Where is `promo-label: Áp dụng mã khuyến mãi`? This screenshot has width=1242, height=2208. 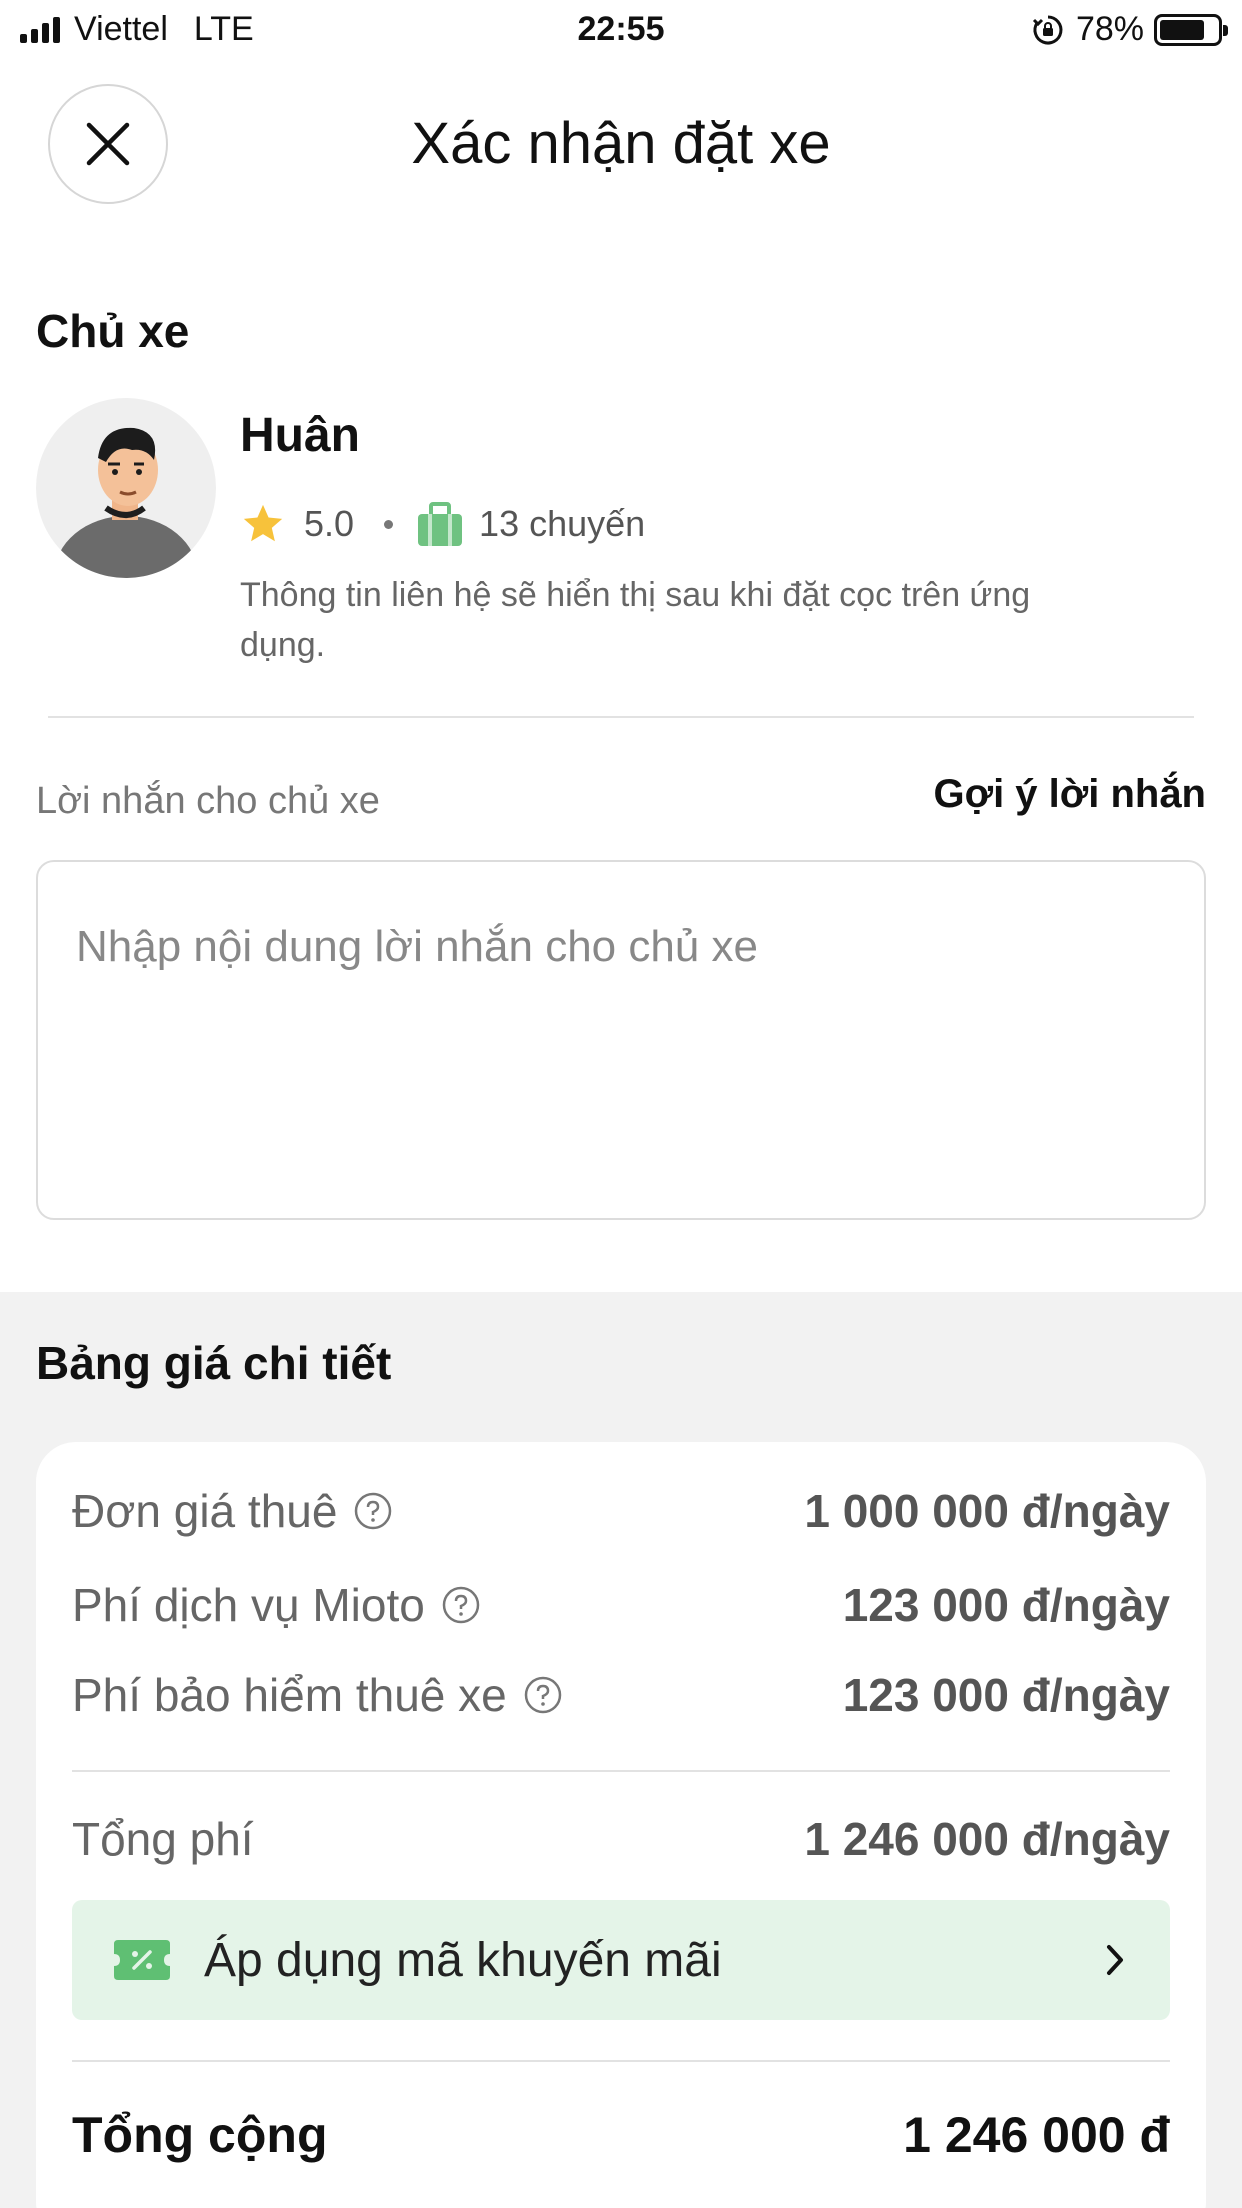
promo-label: Áp dụng mã khuyến mãi is located at coordinates (463, 1960).